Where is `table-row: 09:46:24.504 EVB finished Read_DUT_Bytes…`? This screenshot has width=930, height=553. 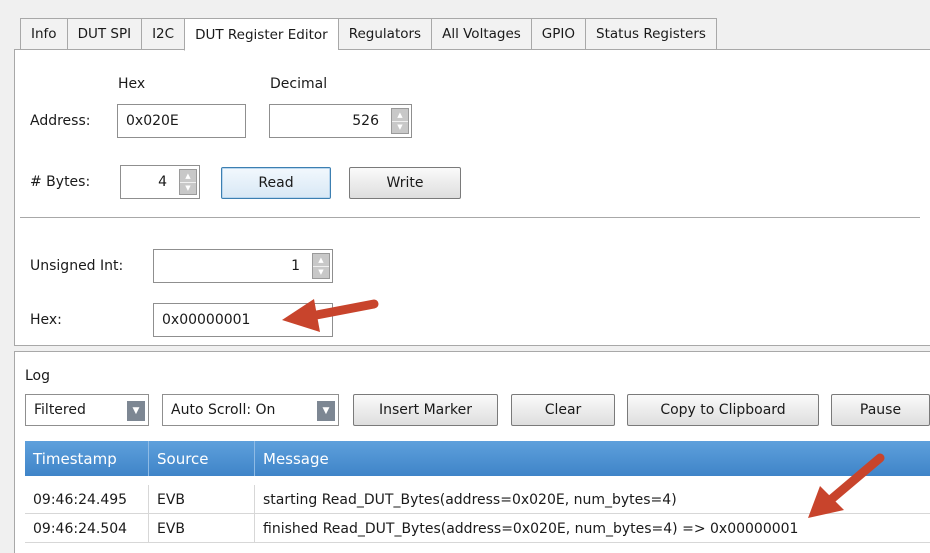
table-row: 09:46:24.504 EVB finished Read_DUT_Bytes… is located at coordinates (477, 528).